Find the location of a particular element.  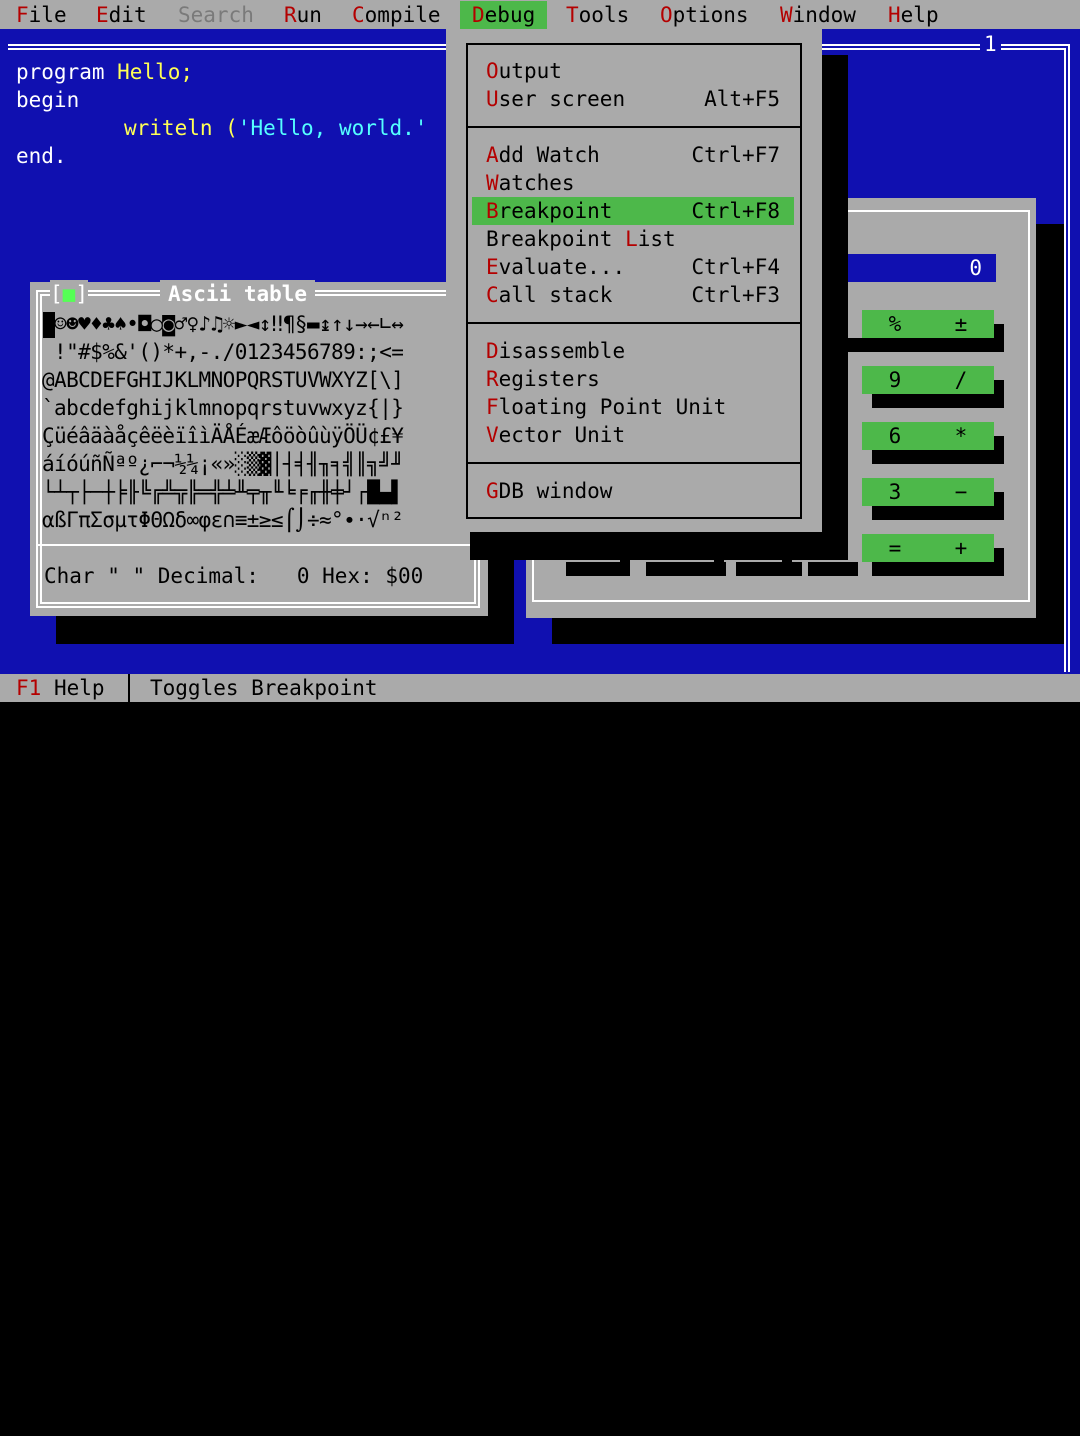

hotkey: B is located at coordinates (492, 211).